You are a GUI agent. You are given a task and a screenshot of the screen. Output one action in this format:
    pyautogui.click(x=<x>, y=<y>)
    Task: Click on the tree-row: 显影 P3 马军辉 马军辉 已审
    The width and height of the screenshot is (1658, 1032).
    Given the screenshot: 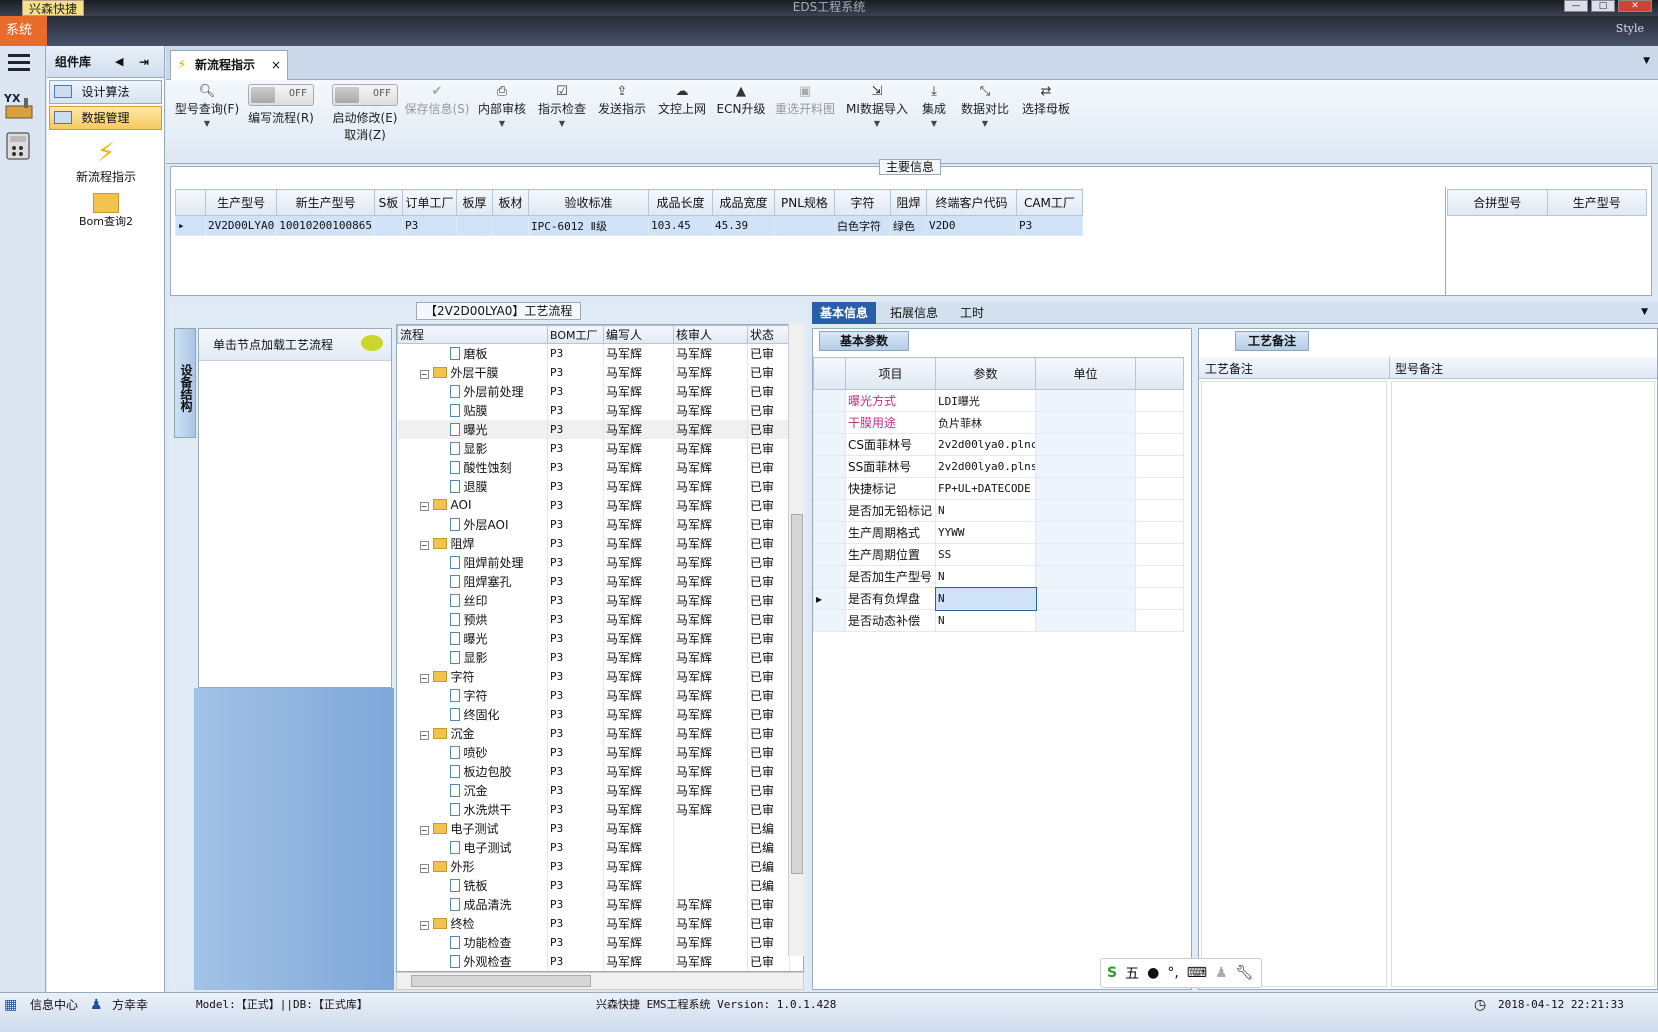 What is the action you would take?
    pyautogui.click(x=593, y=448)
    